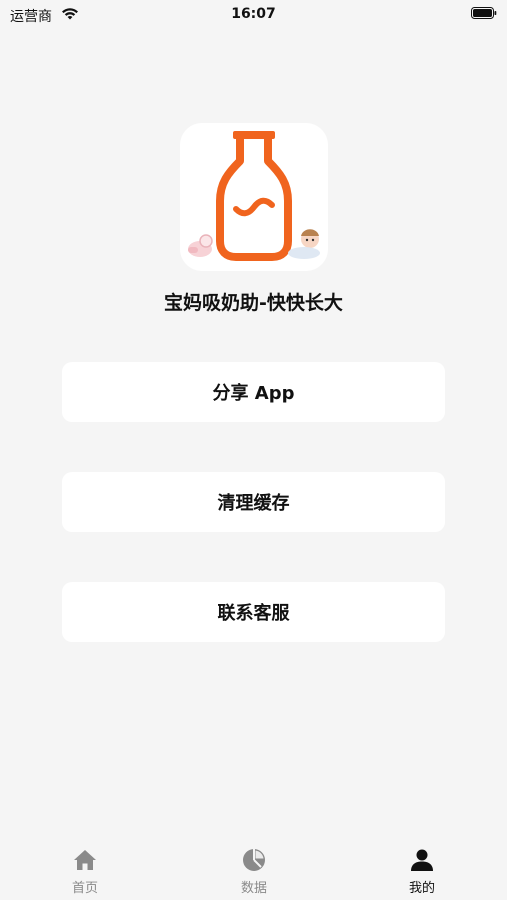  What do you see at coordinates (85, 860) in the screenshot?
I see `home-icon` at bounding box center [85, 860].